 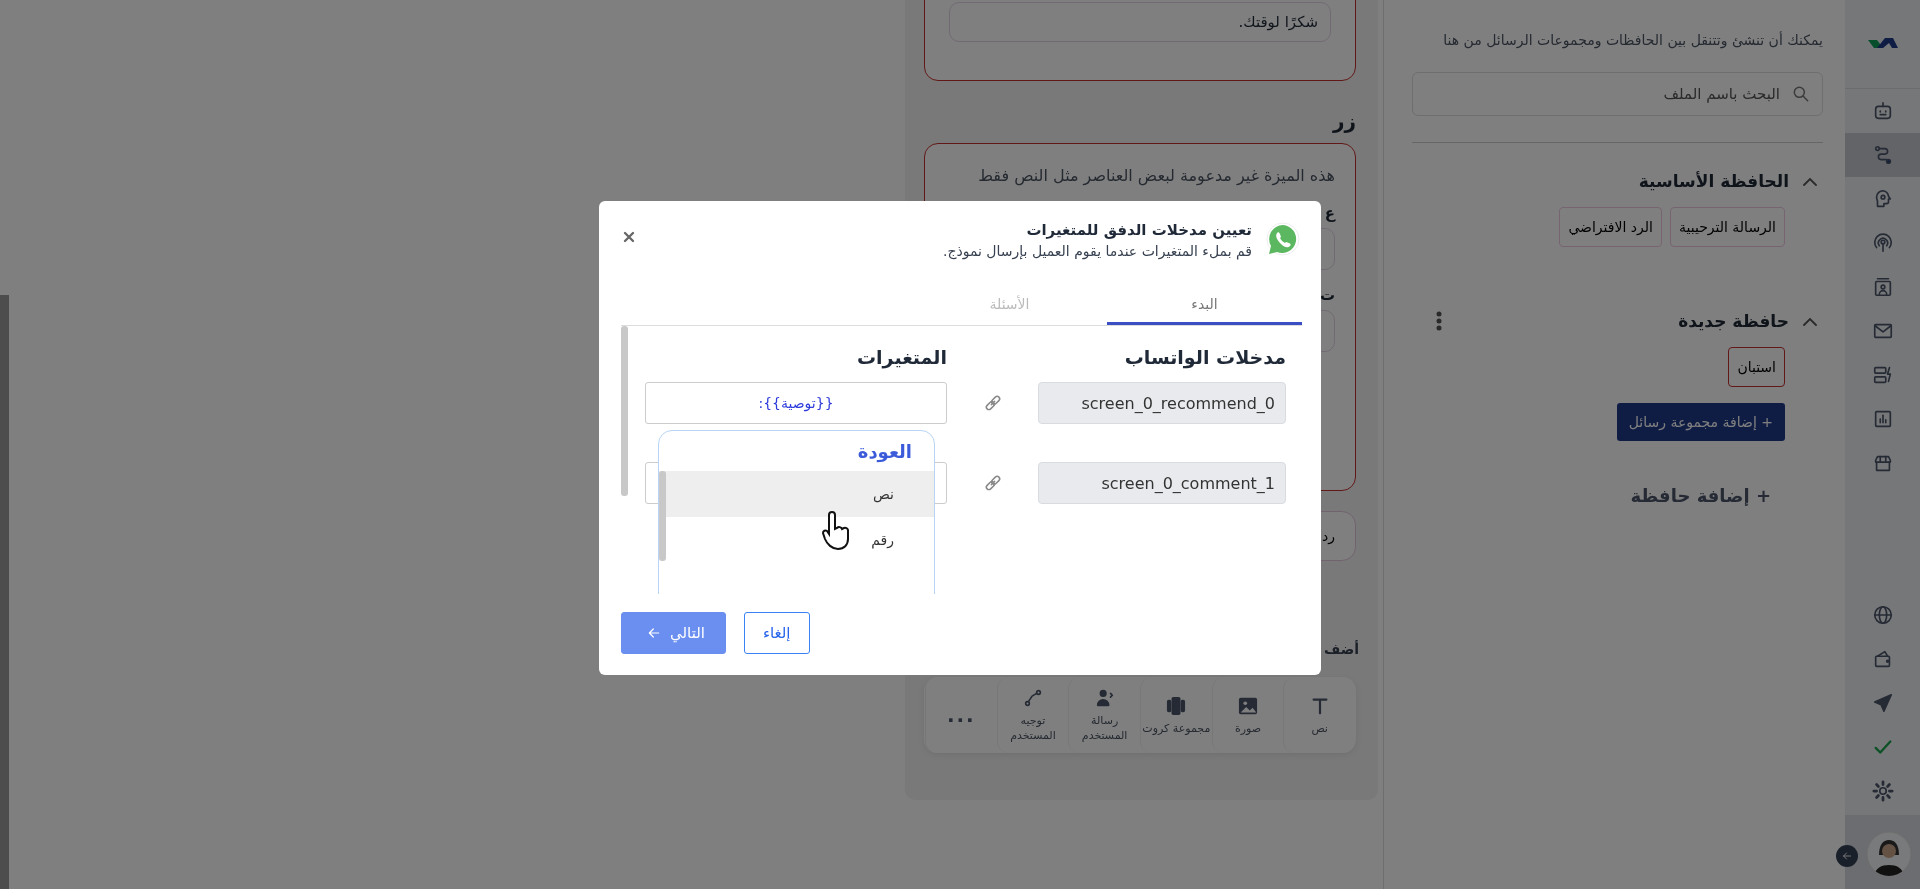 I want to click on message-field: شكرًا لوقتك., so click(x=1140, y=22).